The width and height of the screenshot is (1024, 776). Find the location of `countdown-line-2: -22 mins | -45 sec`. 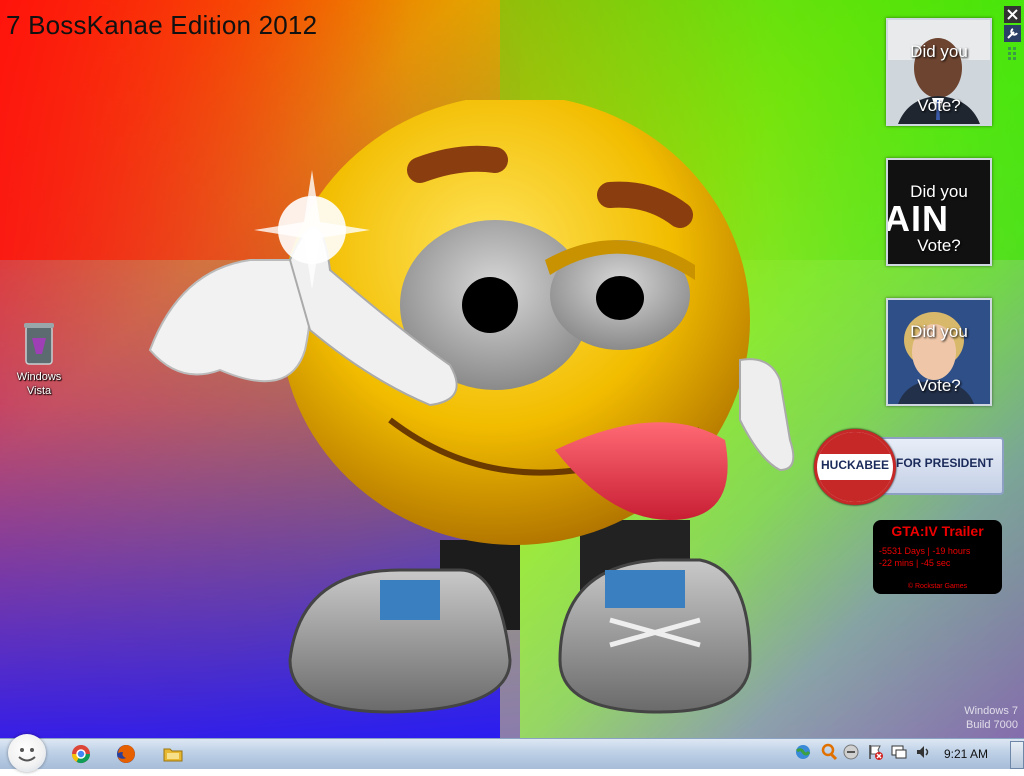

countdown-line-2: -22 mins | -45 sec is located at coordinates (915, 563).